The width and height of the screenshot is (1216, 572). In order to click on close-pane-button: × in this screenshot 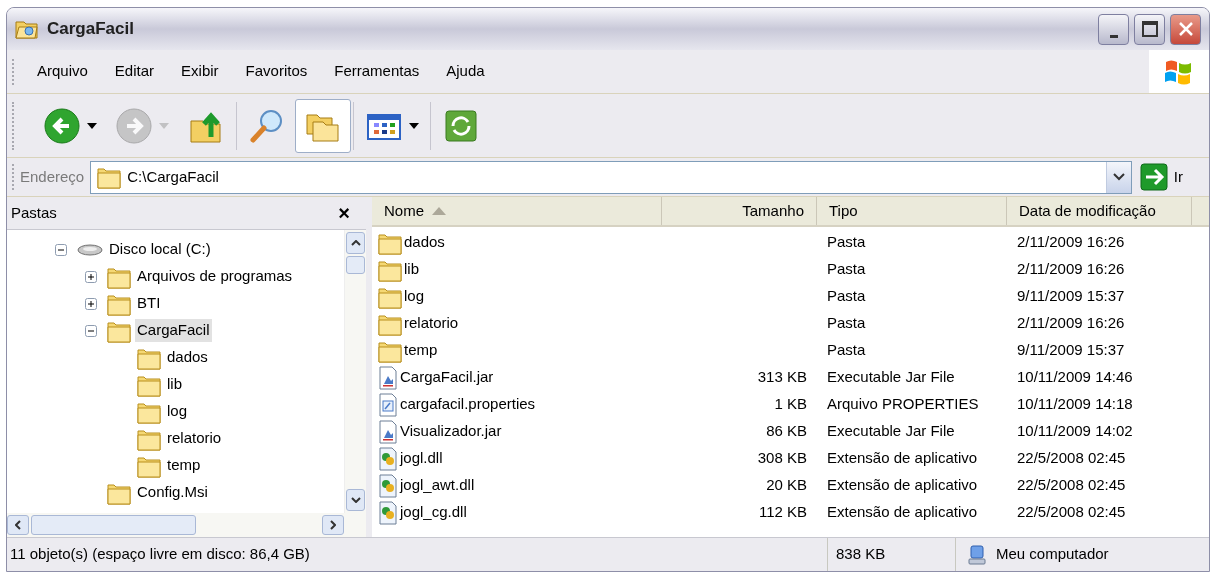, I will do `click(344, 213)`.